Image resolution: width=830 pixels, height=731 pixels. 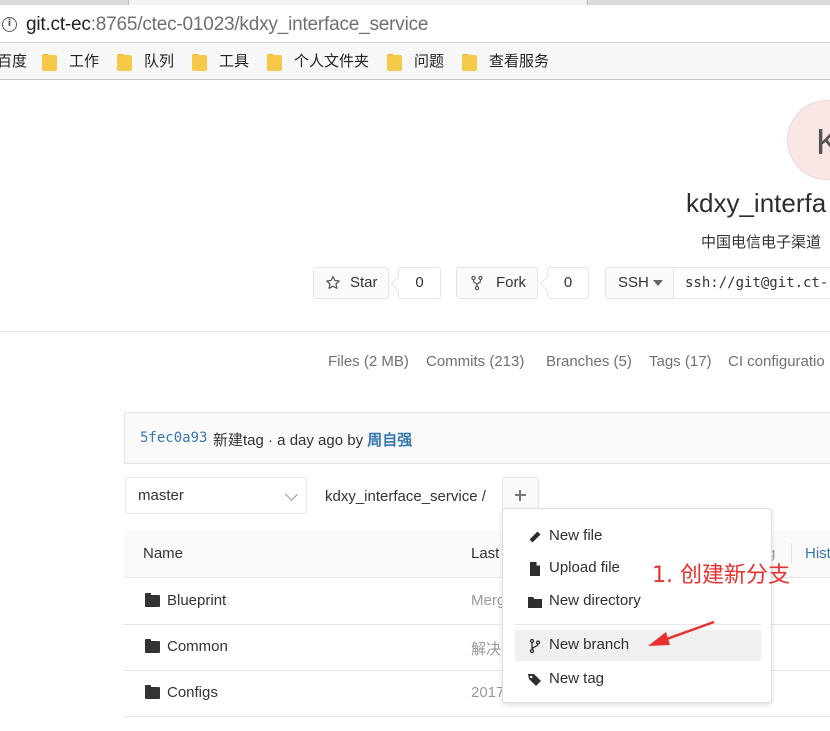 What do you see at coordinates (535, 646) in the screenshot?
I see `branch-icon` at bounding box center [535, 646].